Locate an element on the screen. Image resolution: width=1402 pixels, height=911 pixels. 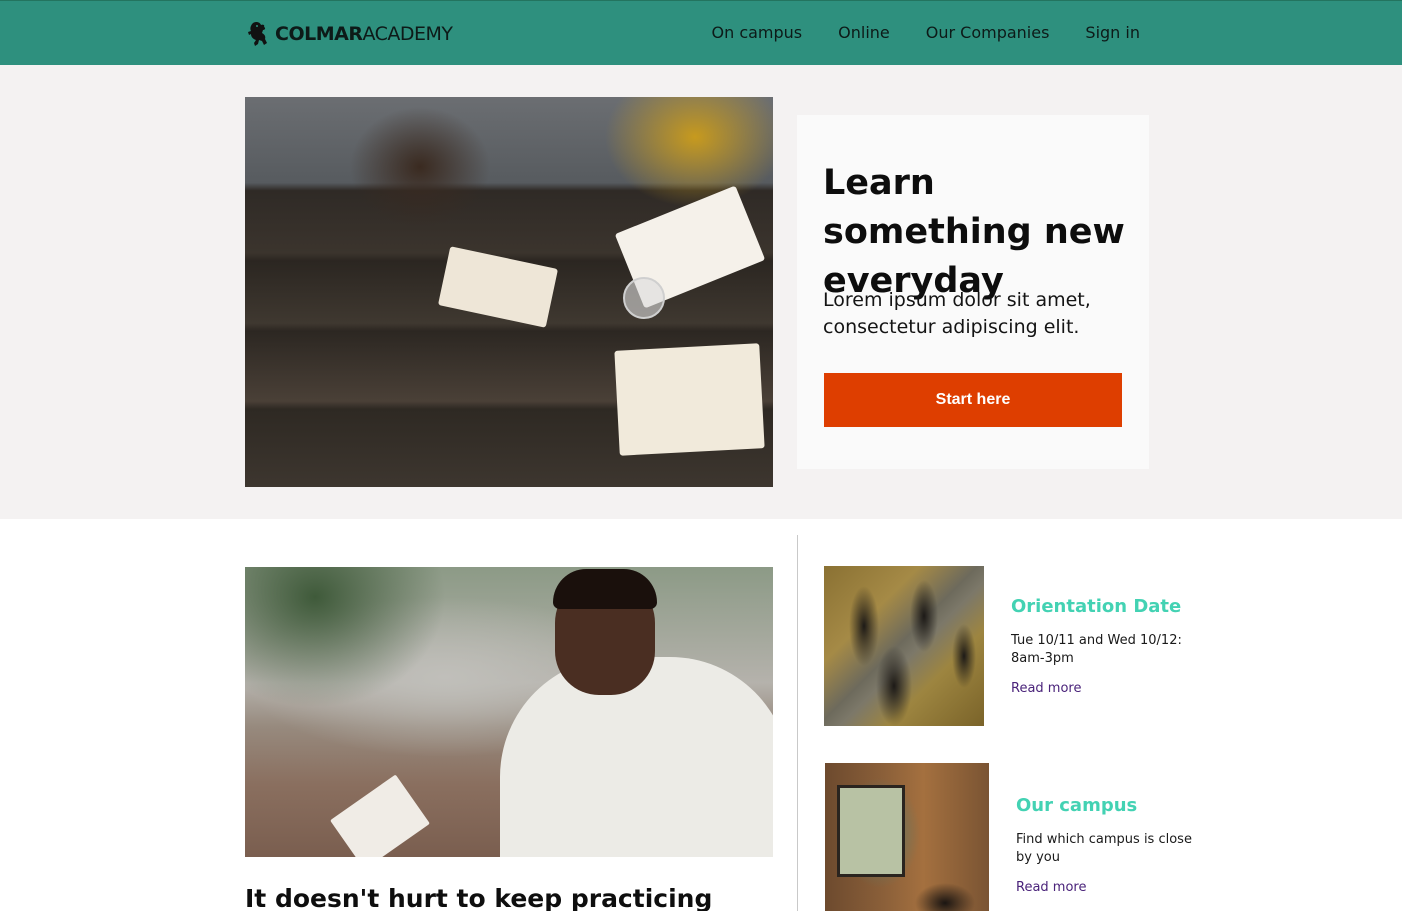
event-description: Tue 10/11 and Wed 10/12: 8am-3pm is located at coordinates (1096, 649).